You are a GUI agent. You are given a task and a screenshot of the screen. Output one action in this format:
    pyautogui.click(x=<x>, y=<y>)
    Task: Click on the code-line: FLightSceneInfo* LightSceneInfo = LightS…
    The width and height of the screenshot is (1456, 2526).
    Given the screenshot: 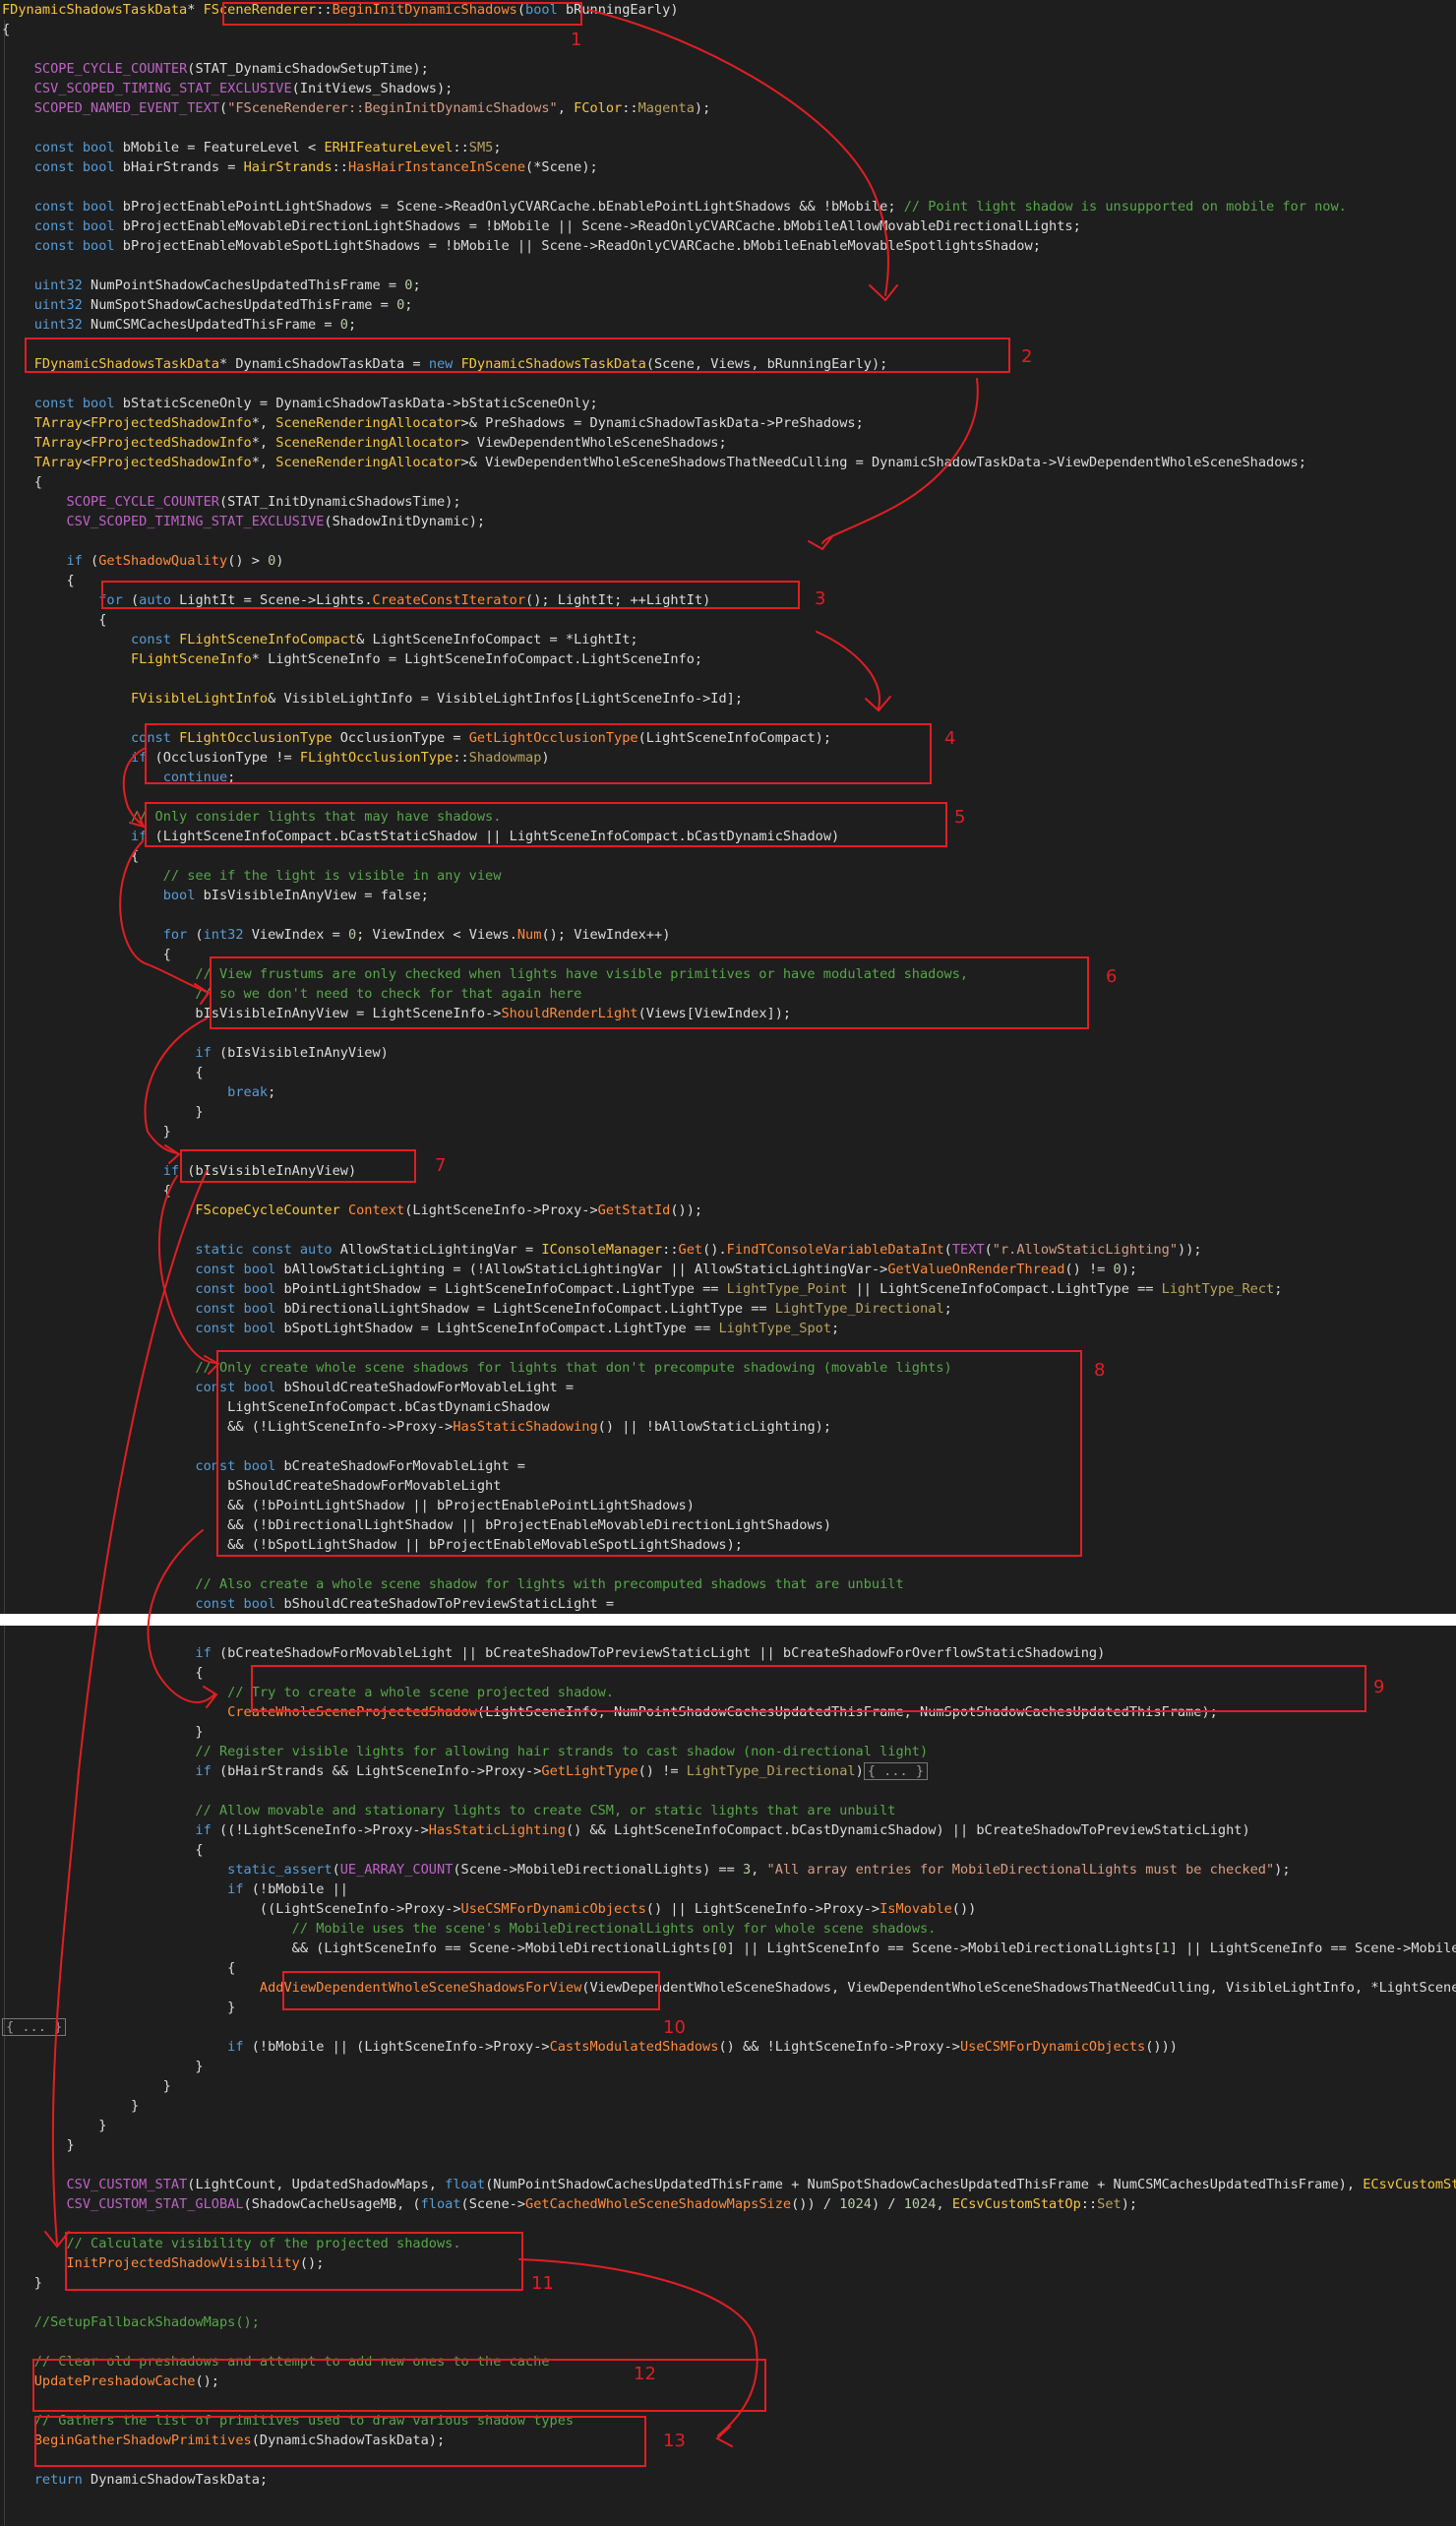 What is the action you would take?
    pyautogui.click(x=352, y=659)
    